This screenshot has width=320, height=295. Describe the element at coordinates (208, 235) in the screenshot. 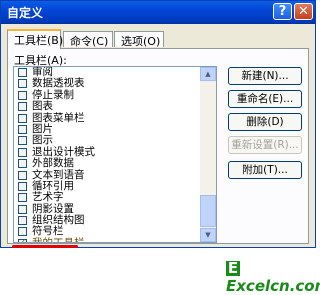

I see `scroll-down-icon: ▼` at that location.